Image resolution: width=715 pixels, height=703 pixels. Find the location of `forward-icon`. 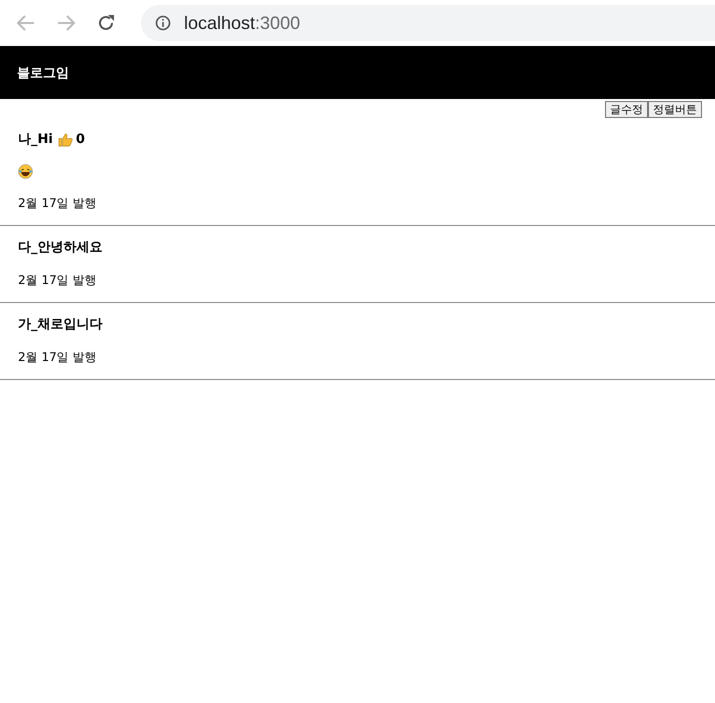

forward-icon is located at coordinates (66, 23).